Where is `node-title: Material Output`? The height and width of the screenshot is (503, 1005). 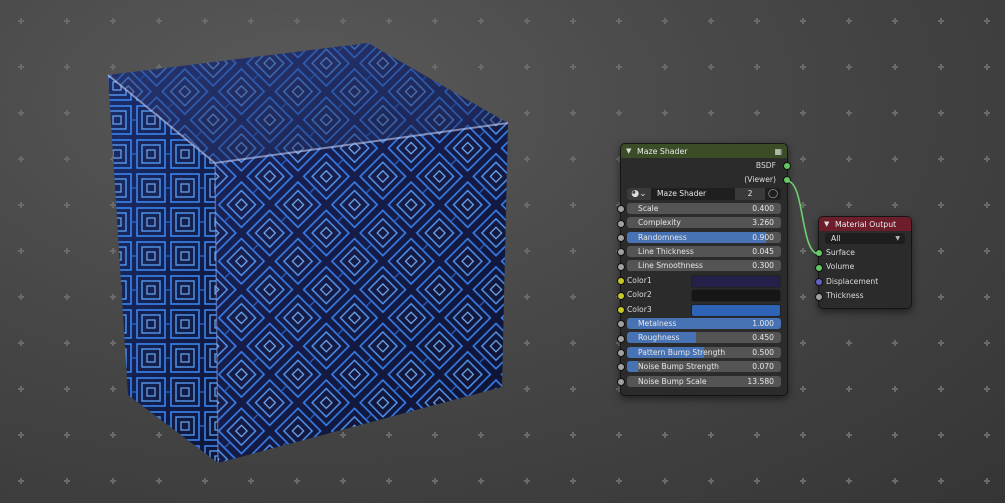
node-title: Material Output is located at coordinates (866, 224).